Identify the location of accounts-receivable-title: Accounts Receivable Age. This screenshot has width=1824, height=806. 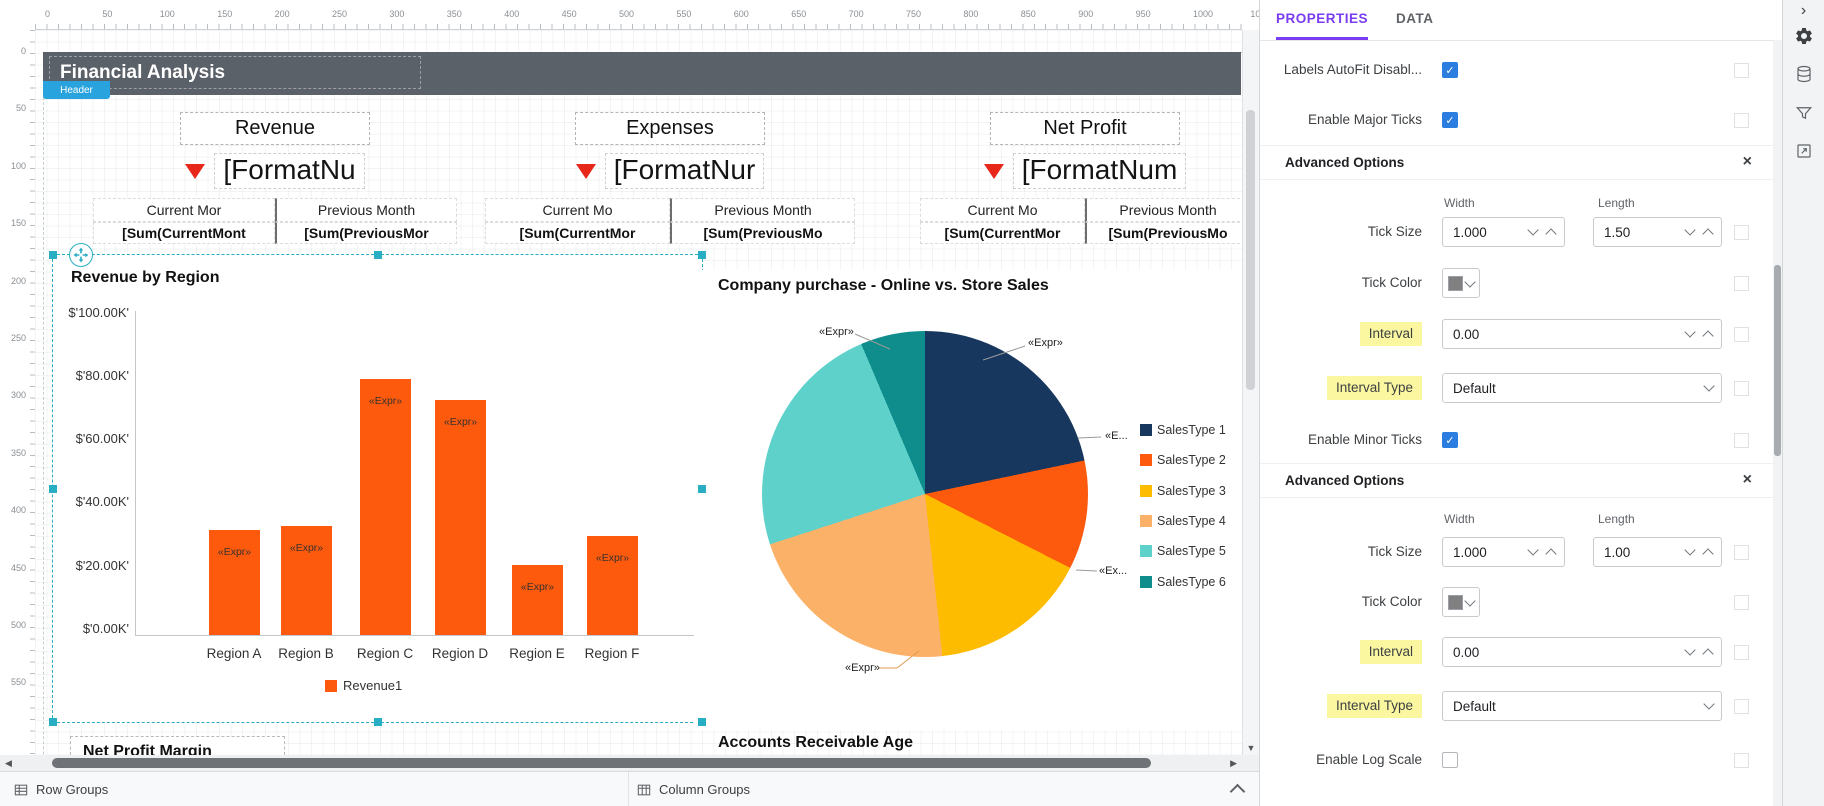
(815, 743).